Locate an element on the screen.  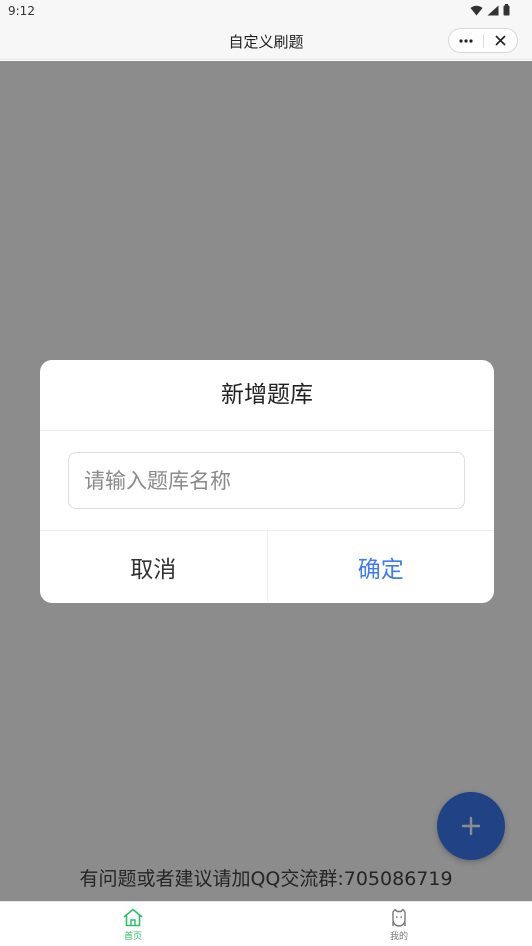
tab-bar: 首页 我的 is located at coordinates (266, 923).